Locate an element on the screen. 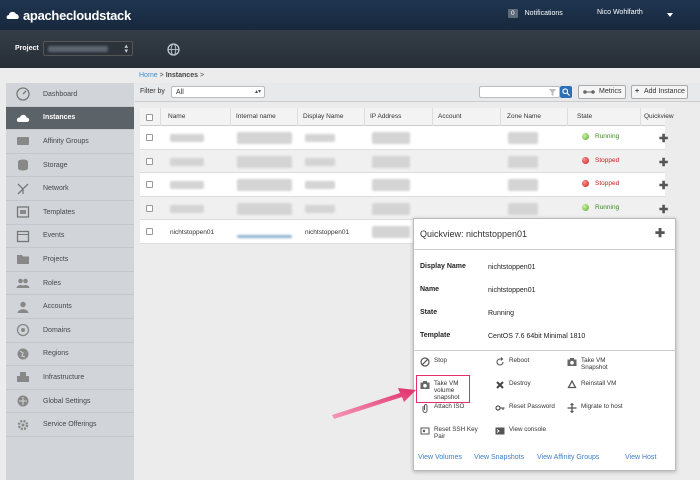  sidebar-item-label: Roles is located at coordinates (52, 283).